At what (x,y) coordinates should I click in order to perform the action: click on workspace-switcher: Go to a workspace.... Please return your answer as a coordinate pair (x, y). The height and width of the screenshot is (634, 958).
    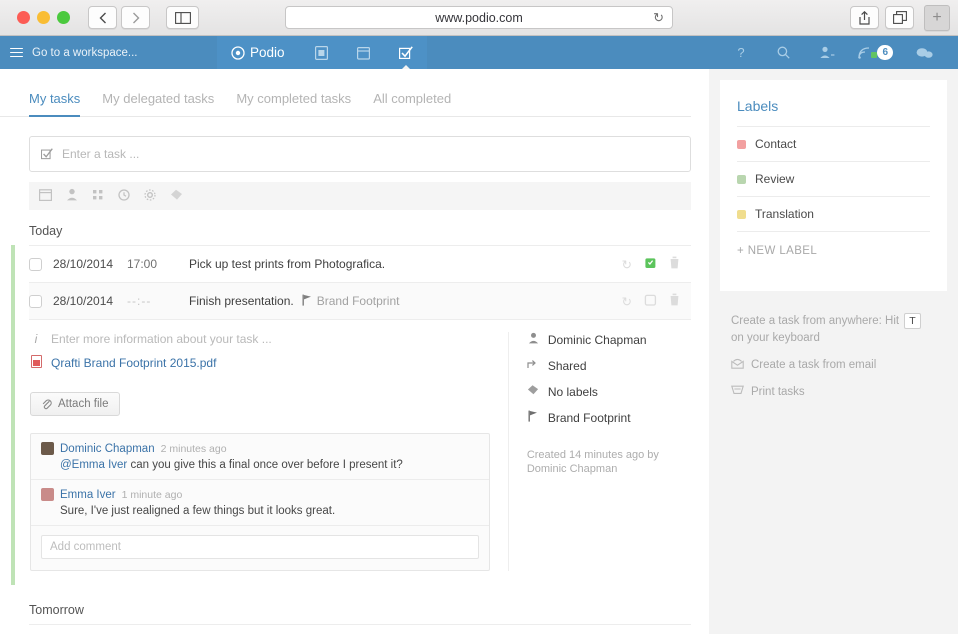
    Looking at the image, I should click on (108, 52).